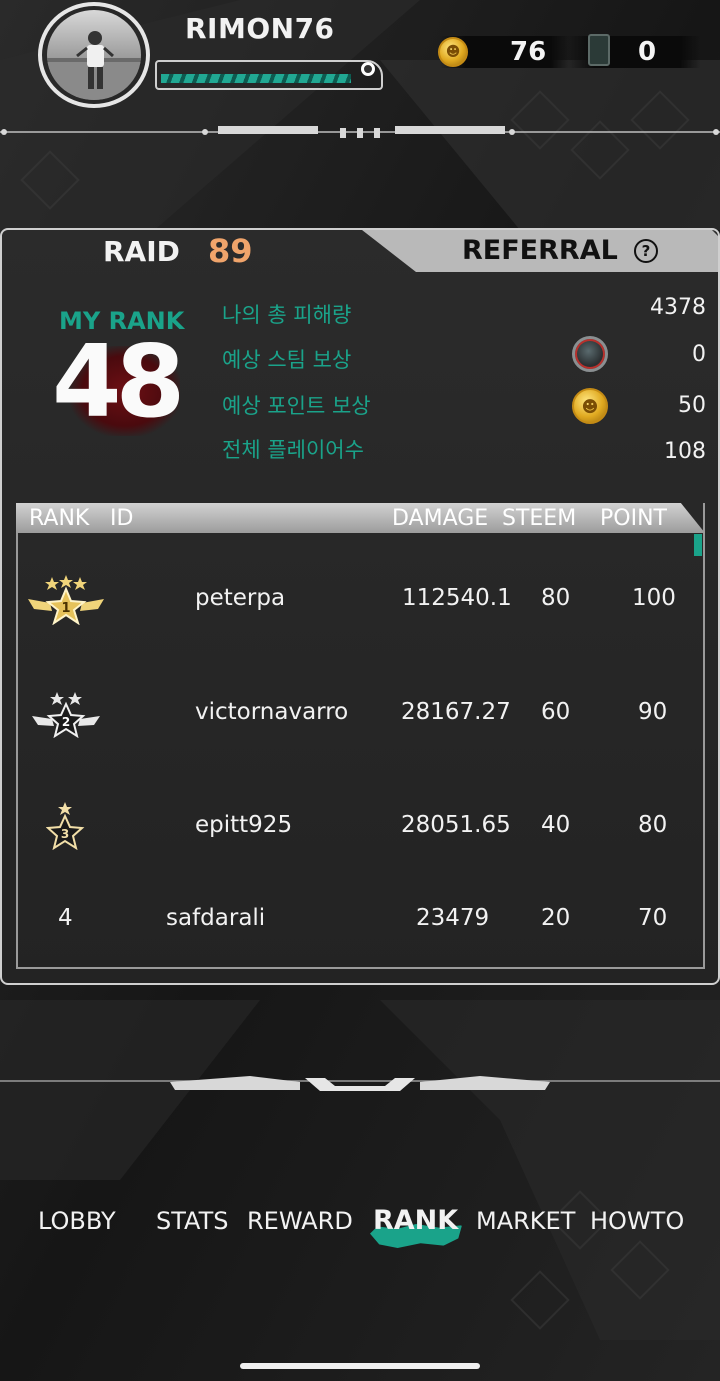 The image size is (720, 1381). I want to click on coin-balance: 76, so click(528, 52).